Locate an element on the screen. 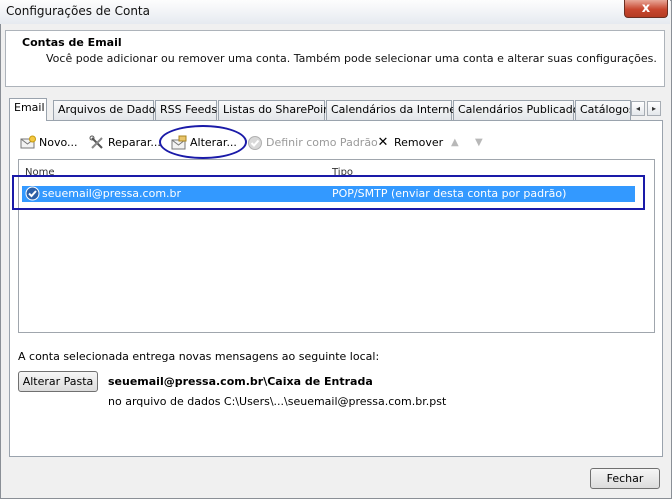 The height and width of the screenshot is (499, 672). arrow-down-icon: ▼ is located at coordinates (479, 142).